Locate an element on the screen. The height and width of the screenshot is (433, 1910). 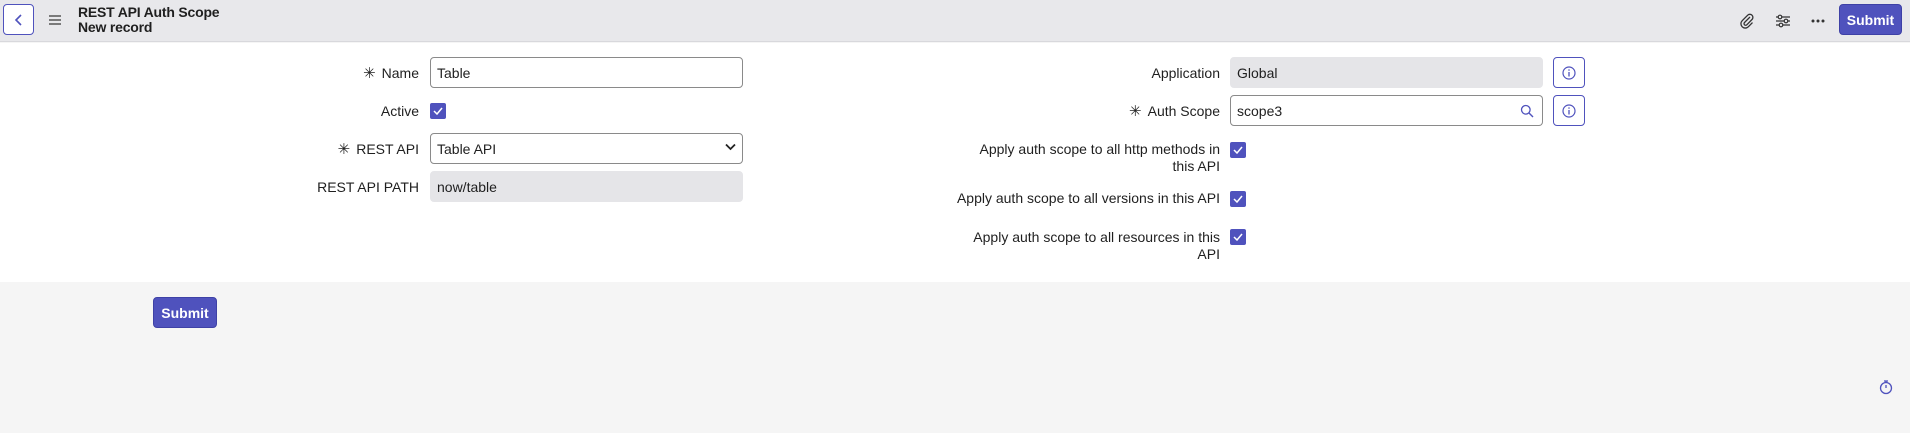
active-checkbox is located at coordinates (438, 111).